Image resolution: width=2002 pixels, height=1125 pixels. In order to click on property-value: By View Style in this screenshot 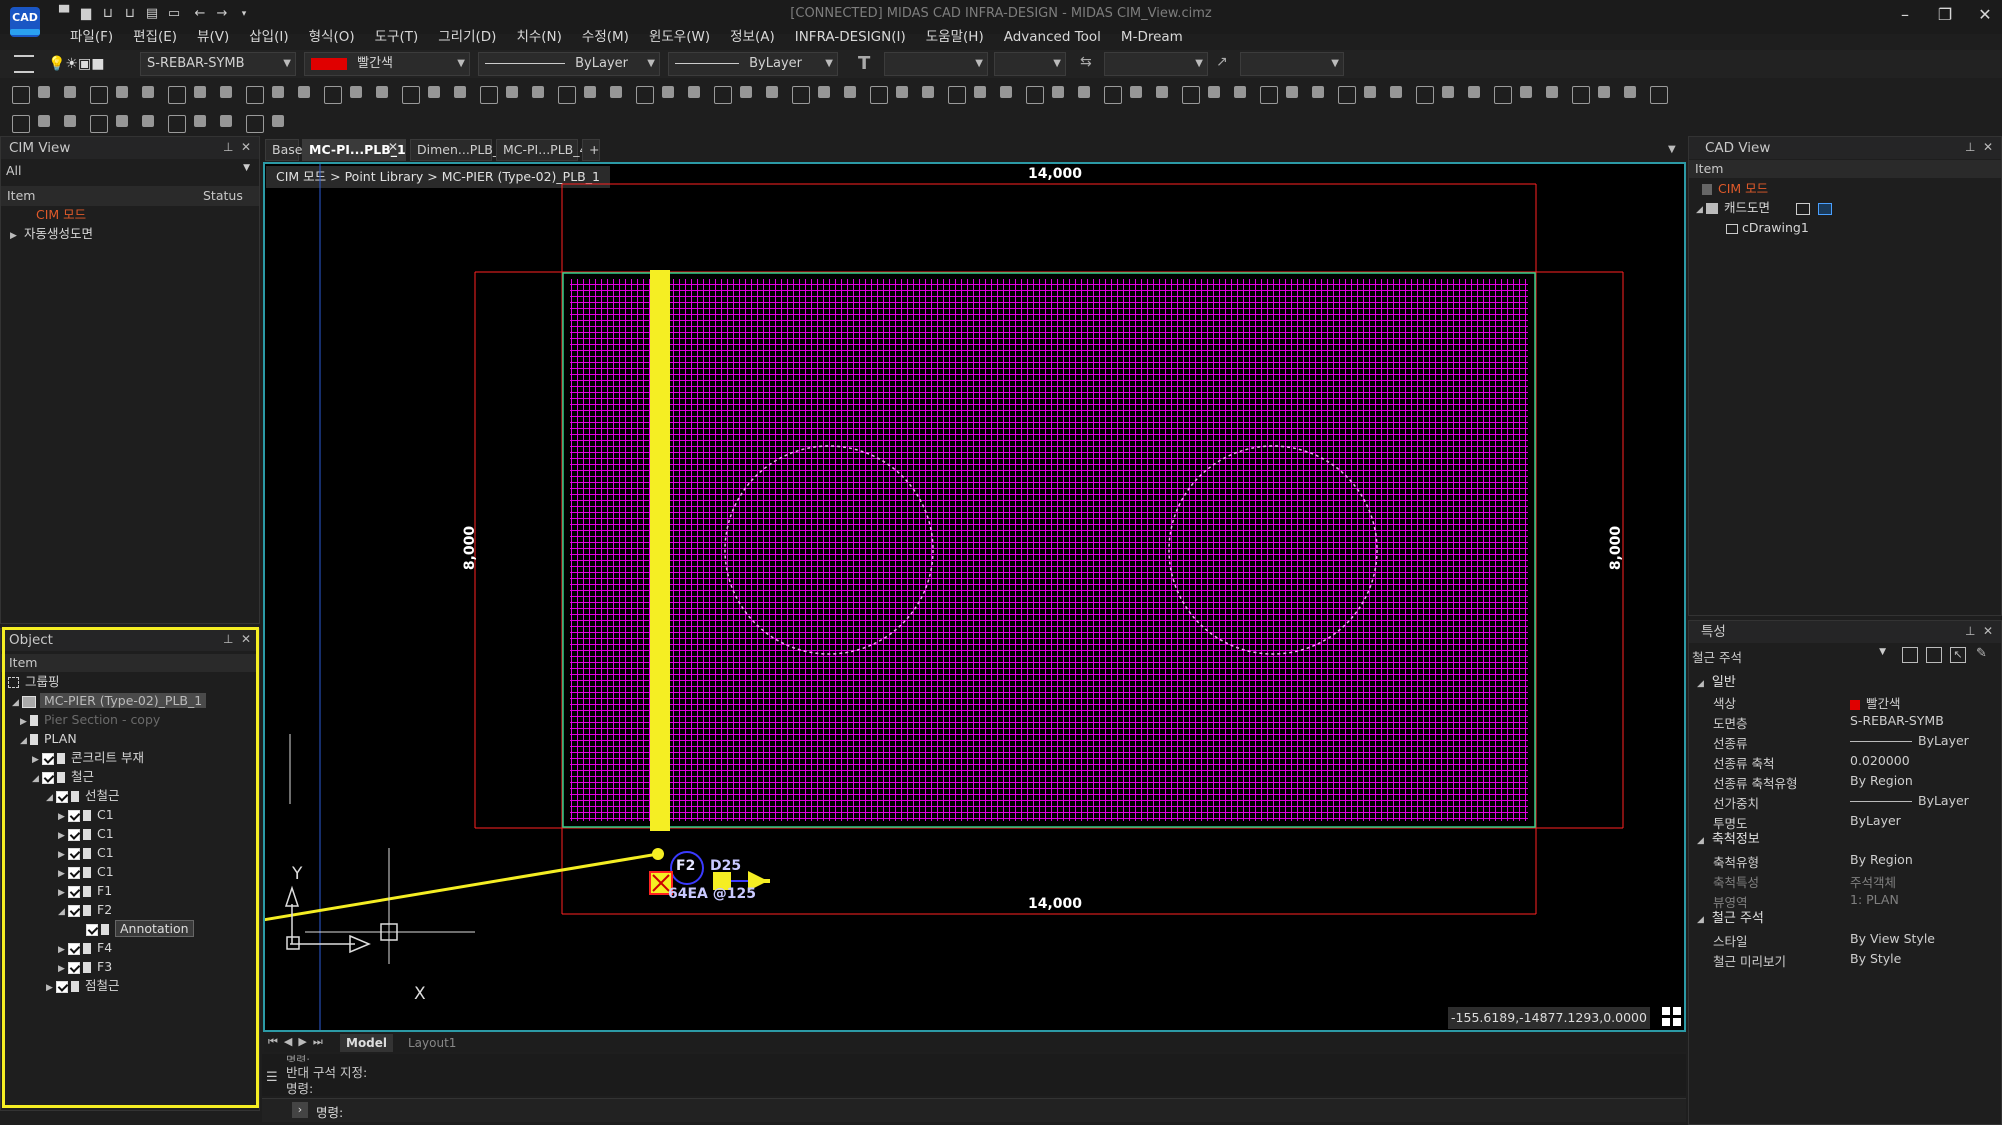, I will do `click(1892, 938)`.